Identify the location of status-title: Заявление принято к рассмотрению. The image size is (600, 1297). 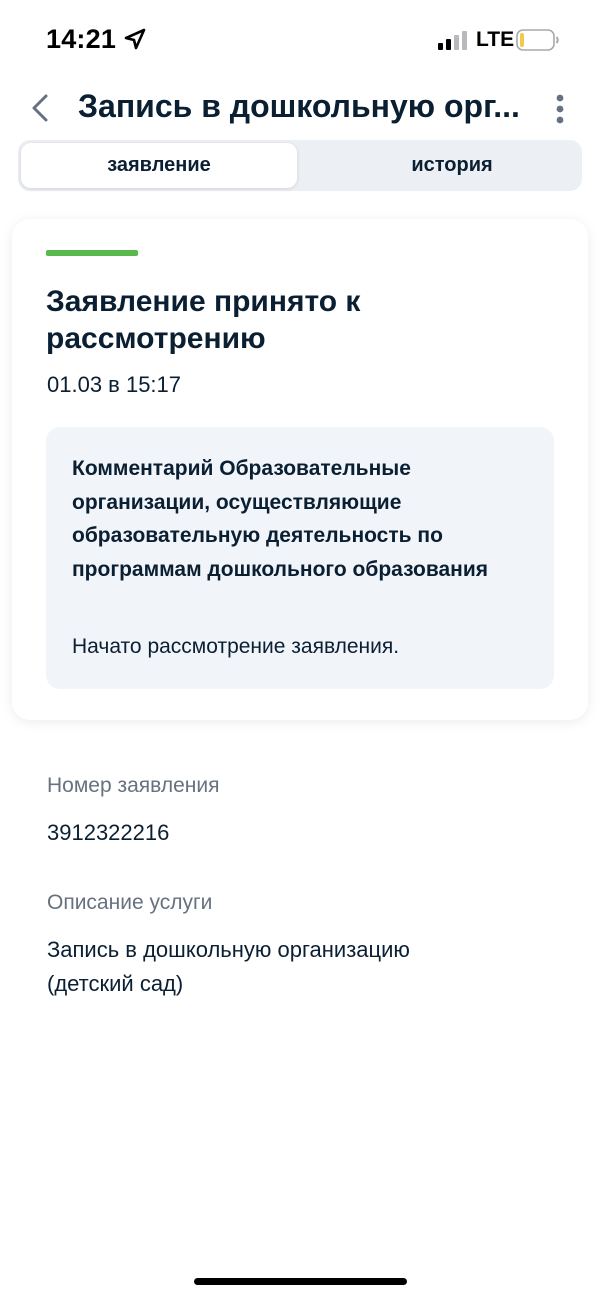
(296, 320).